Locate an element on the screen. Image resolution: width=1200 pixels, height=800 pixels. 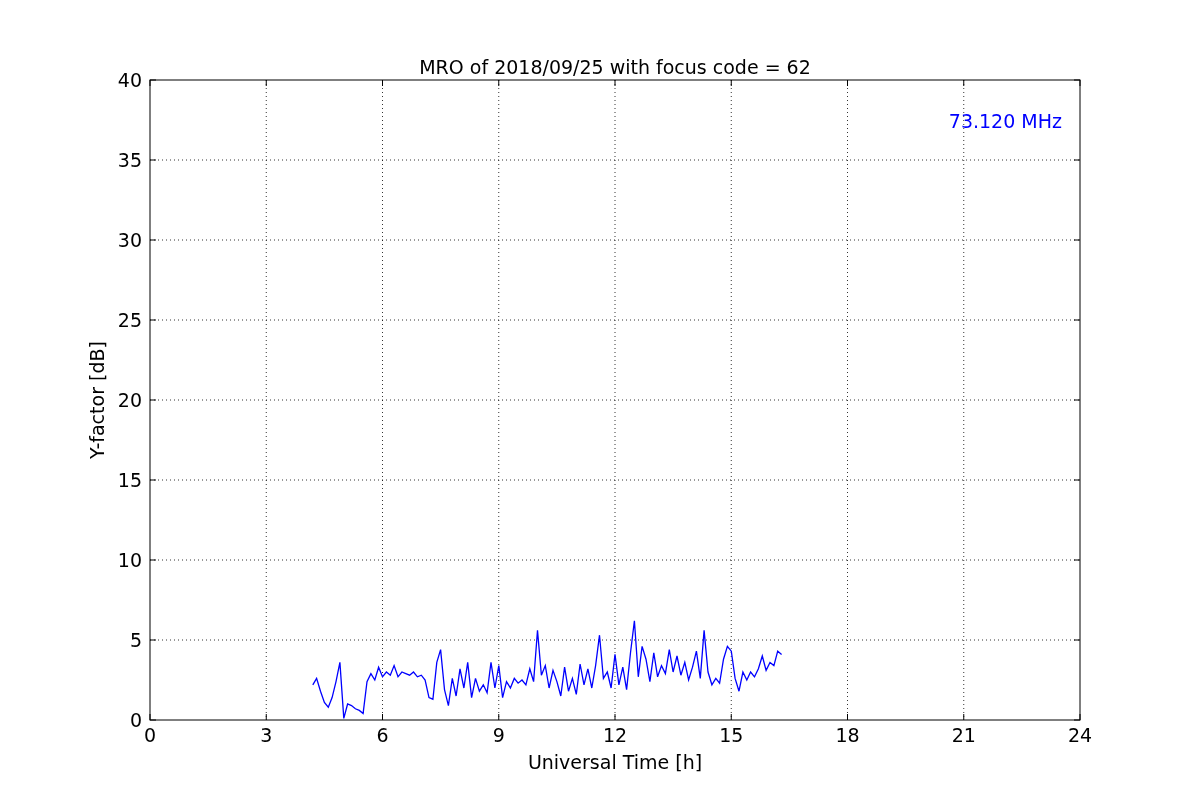
tick-label: 5 is located at coordinates (135, 640).